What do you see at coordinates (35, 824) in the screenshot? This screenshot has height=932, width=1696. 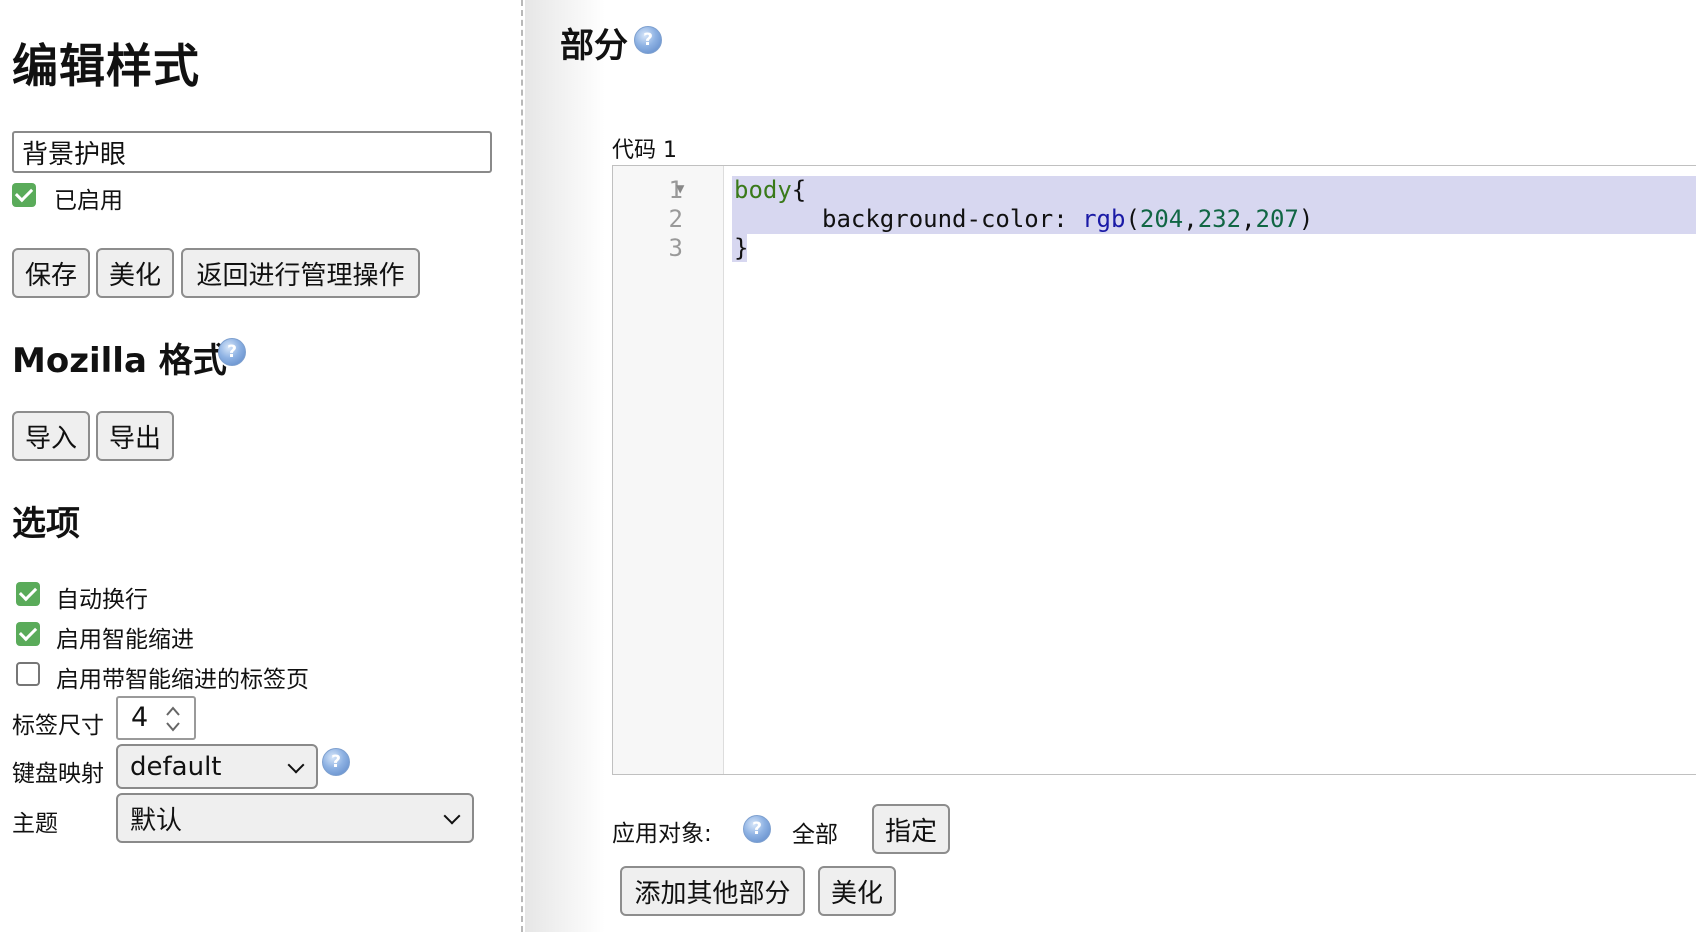 I see `theme-label: 主题` at bounding box center [35, 824].